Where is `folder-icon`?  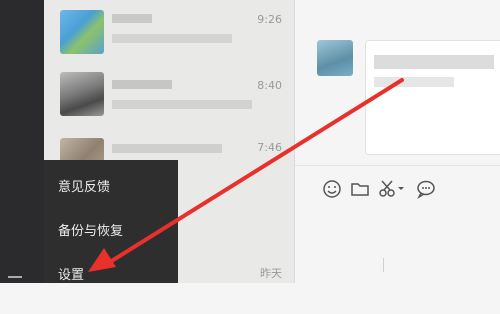
folder-icon is located at coordinates (360, 189).